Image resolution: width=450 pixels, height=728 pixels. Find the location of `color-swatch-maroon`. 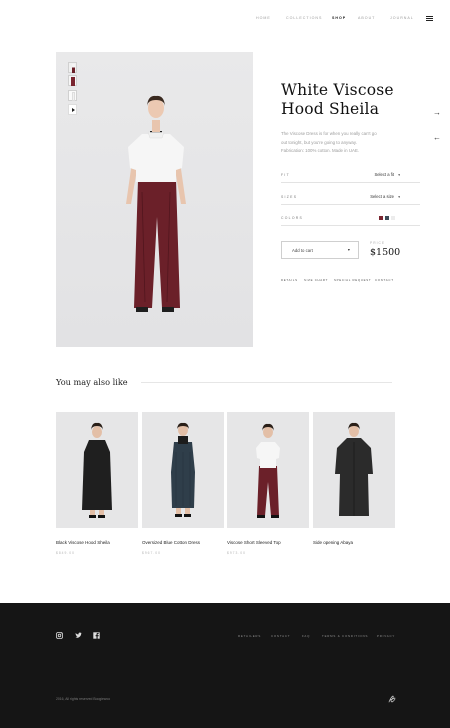

color-swatch-maroon is located at coordinates (381, 218).